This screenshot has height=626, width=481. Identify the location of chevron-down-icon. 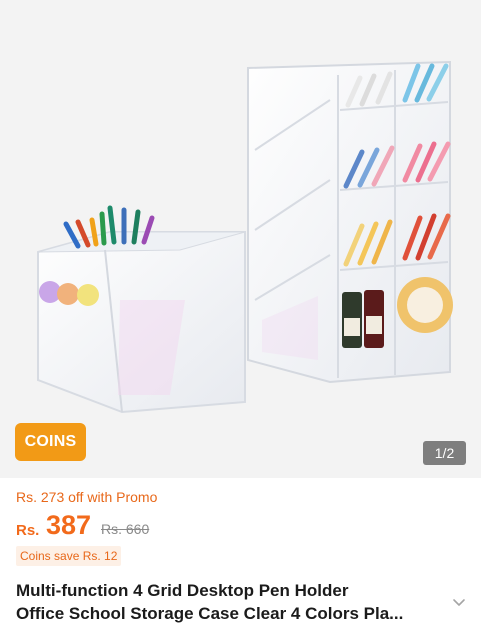
(459, 602).